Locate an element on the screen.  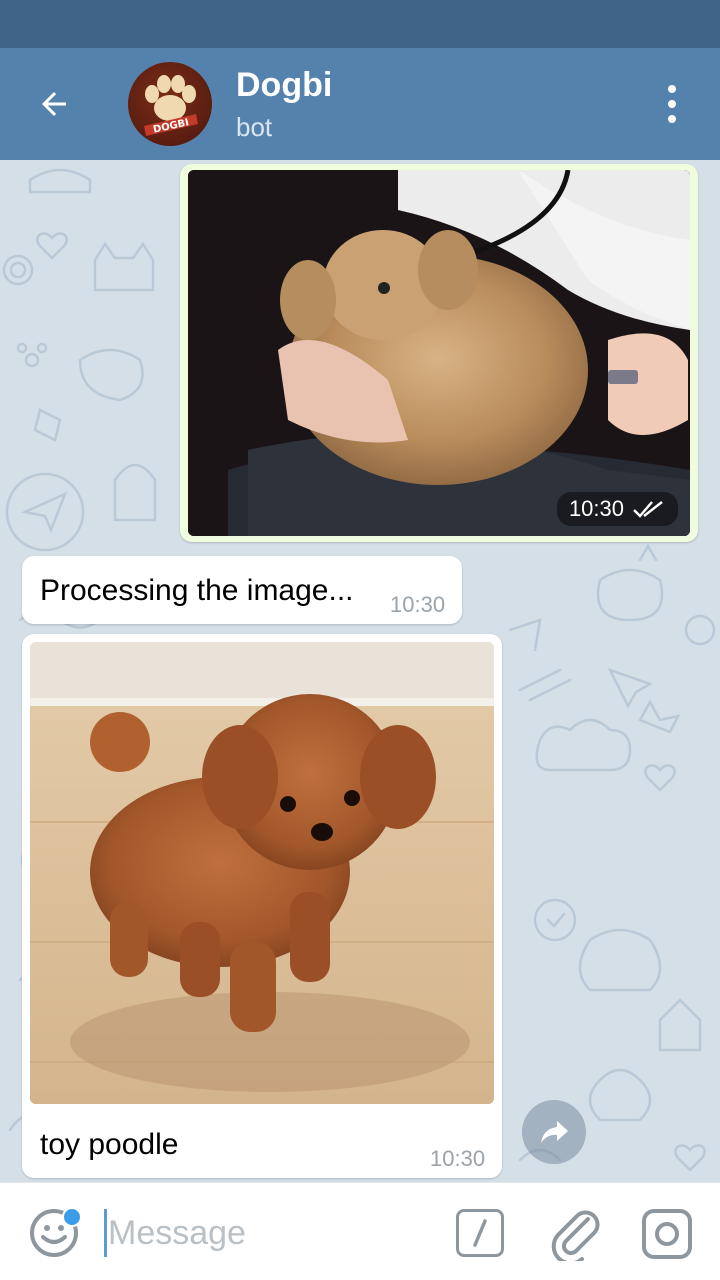
more-menu-button is located at coordinates (672, 104).